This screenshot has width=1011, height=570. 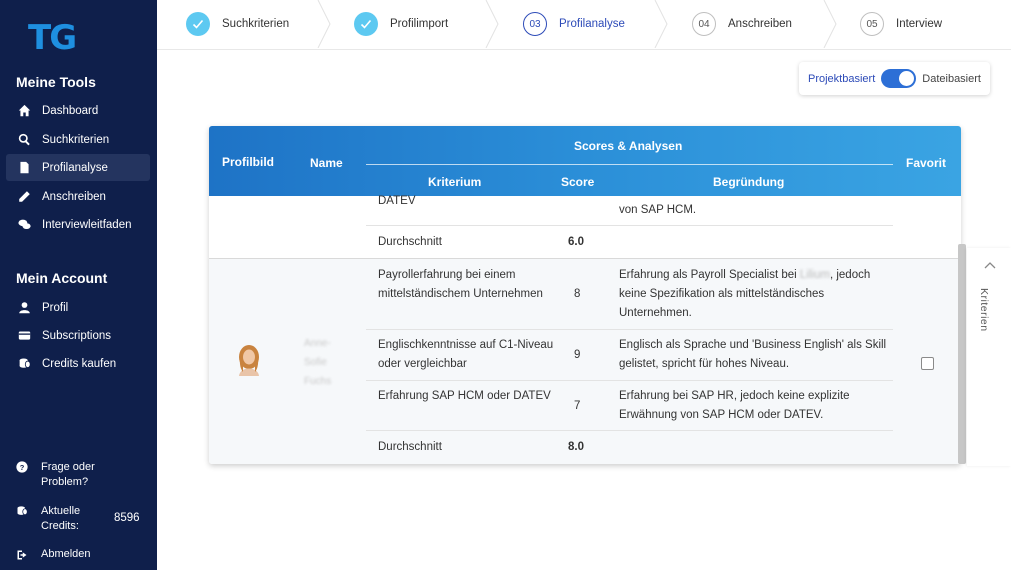 What do you see at coordinates (127, 518) in the screenshot?
I see `credits-value: 8596` at bounding box center [127, 518].